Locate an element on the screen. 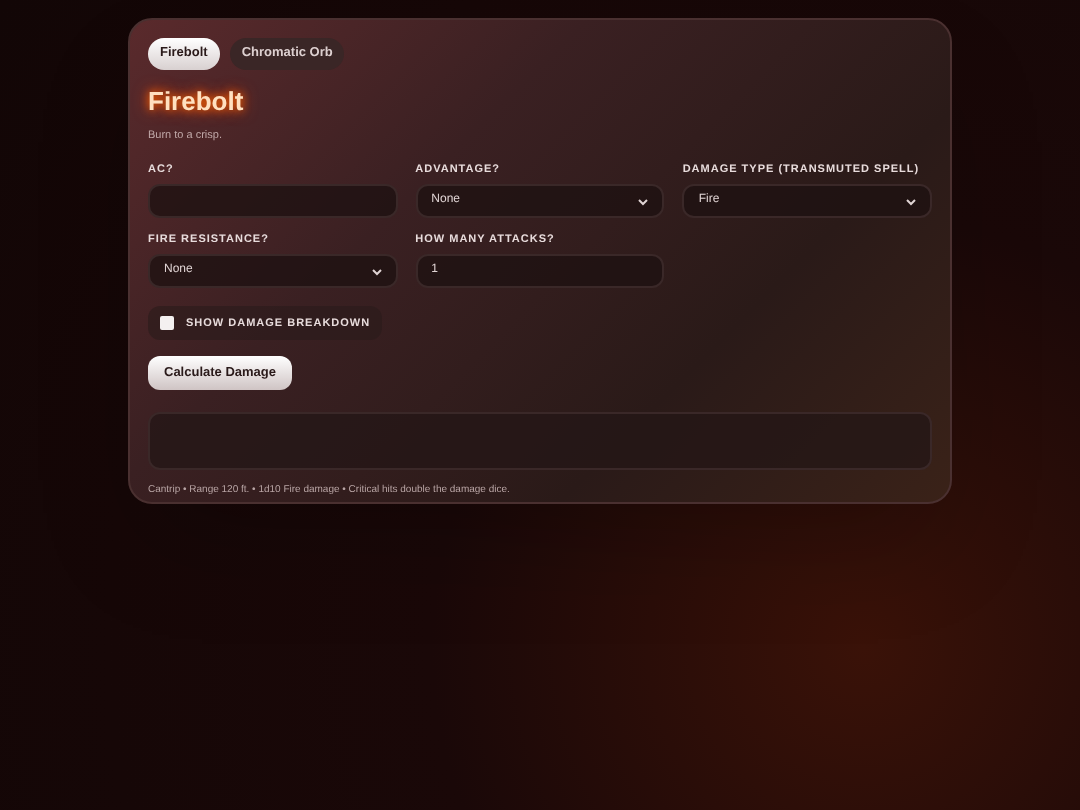  checkbox is located at coordinates (167, 323).